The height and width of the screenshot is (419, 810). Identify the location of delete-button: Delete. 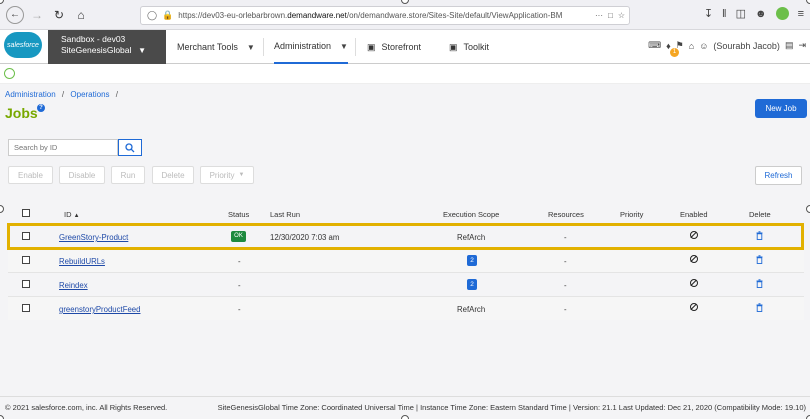
(173, 175).